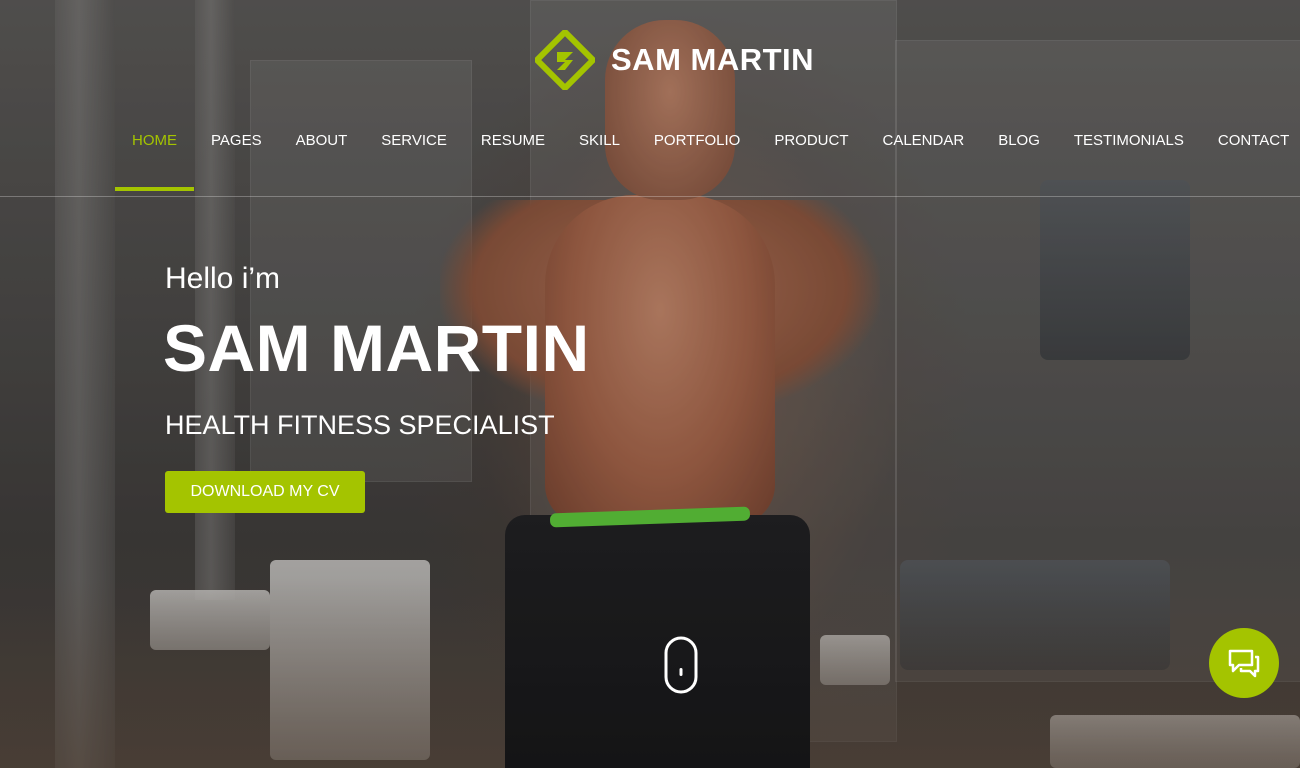  I want to click on hero-role: HEALTH FITNESS SPECIALIST, so click(360, 425).